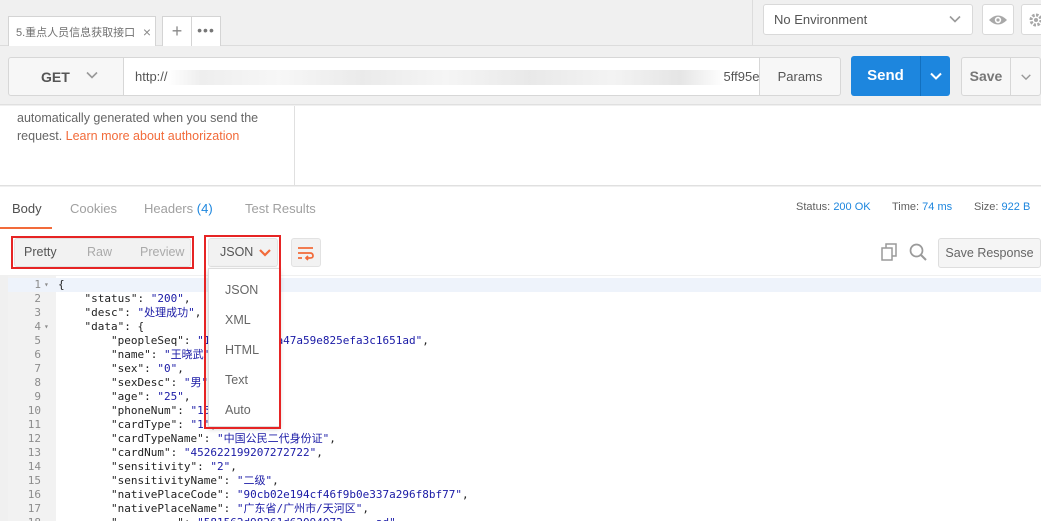 The height and width of the screenshot is (521, 1041). I want to click on params-button: Params, so click(800, 76).